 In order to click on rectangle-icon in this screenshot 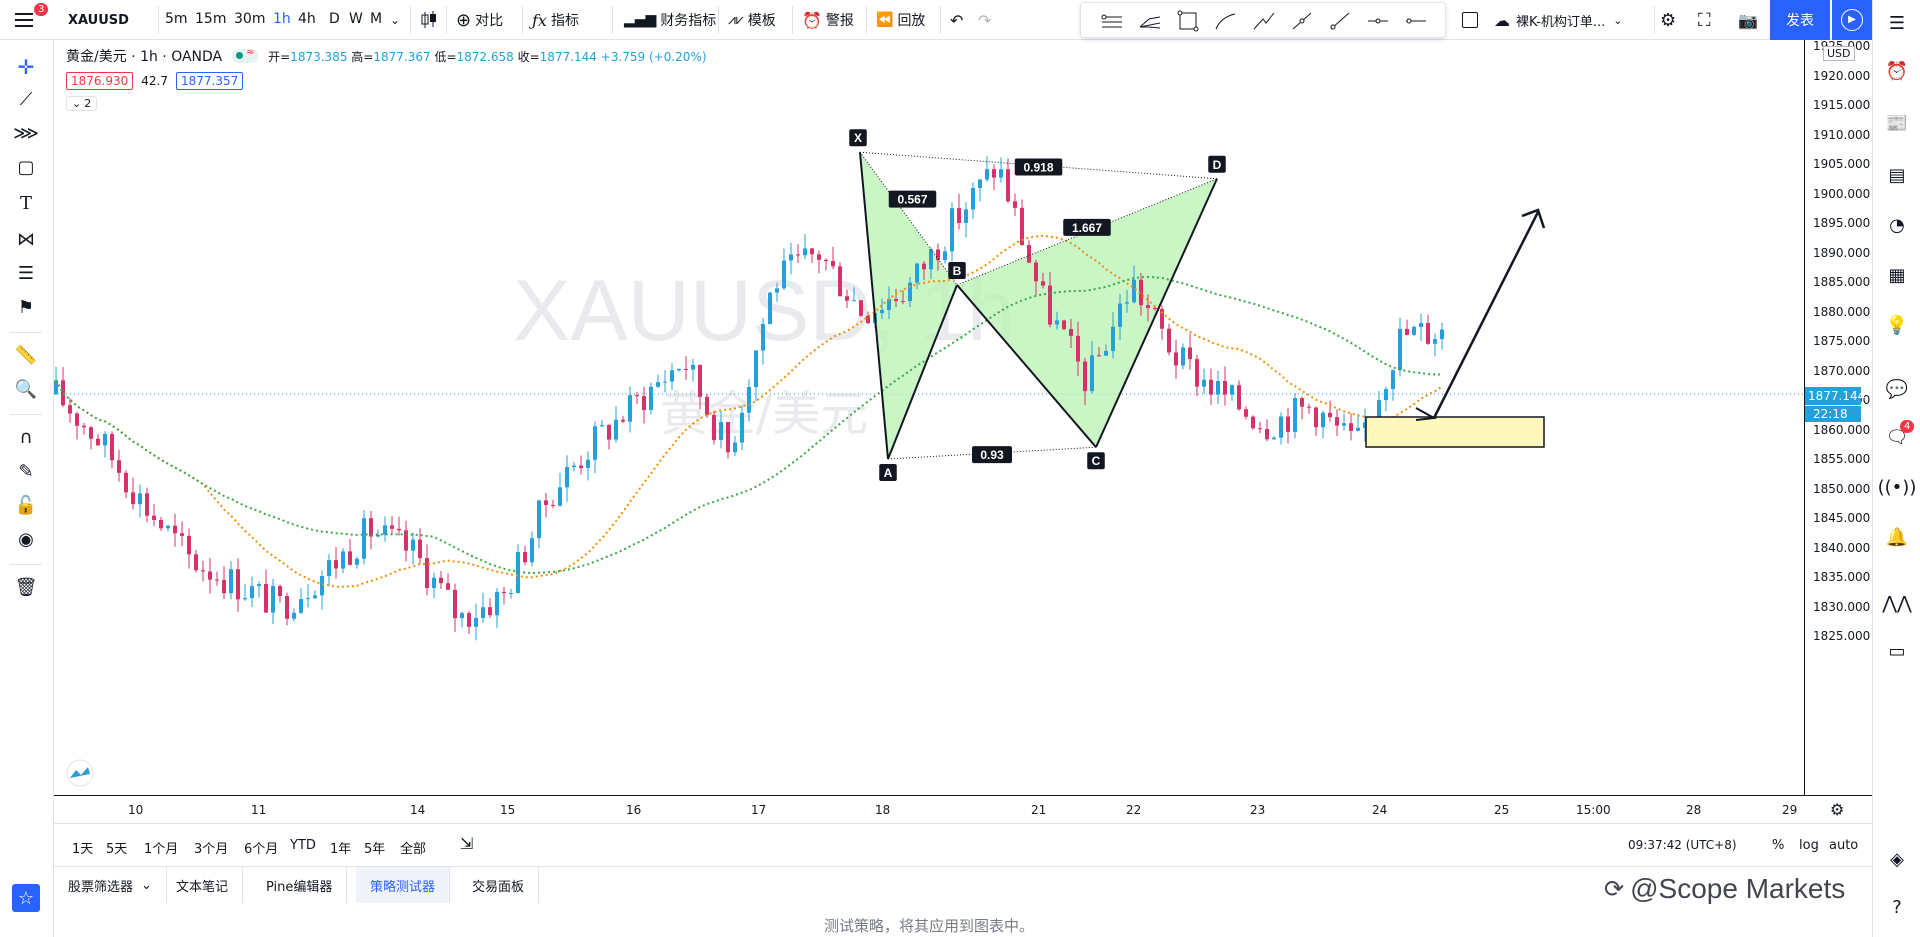, I will do `click(1188, 21)`.